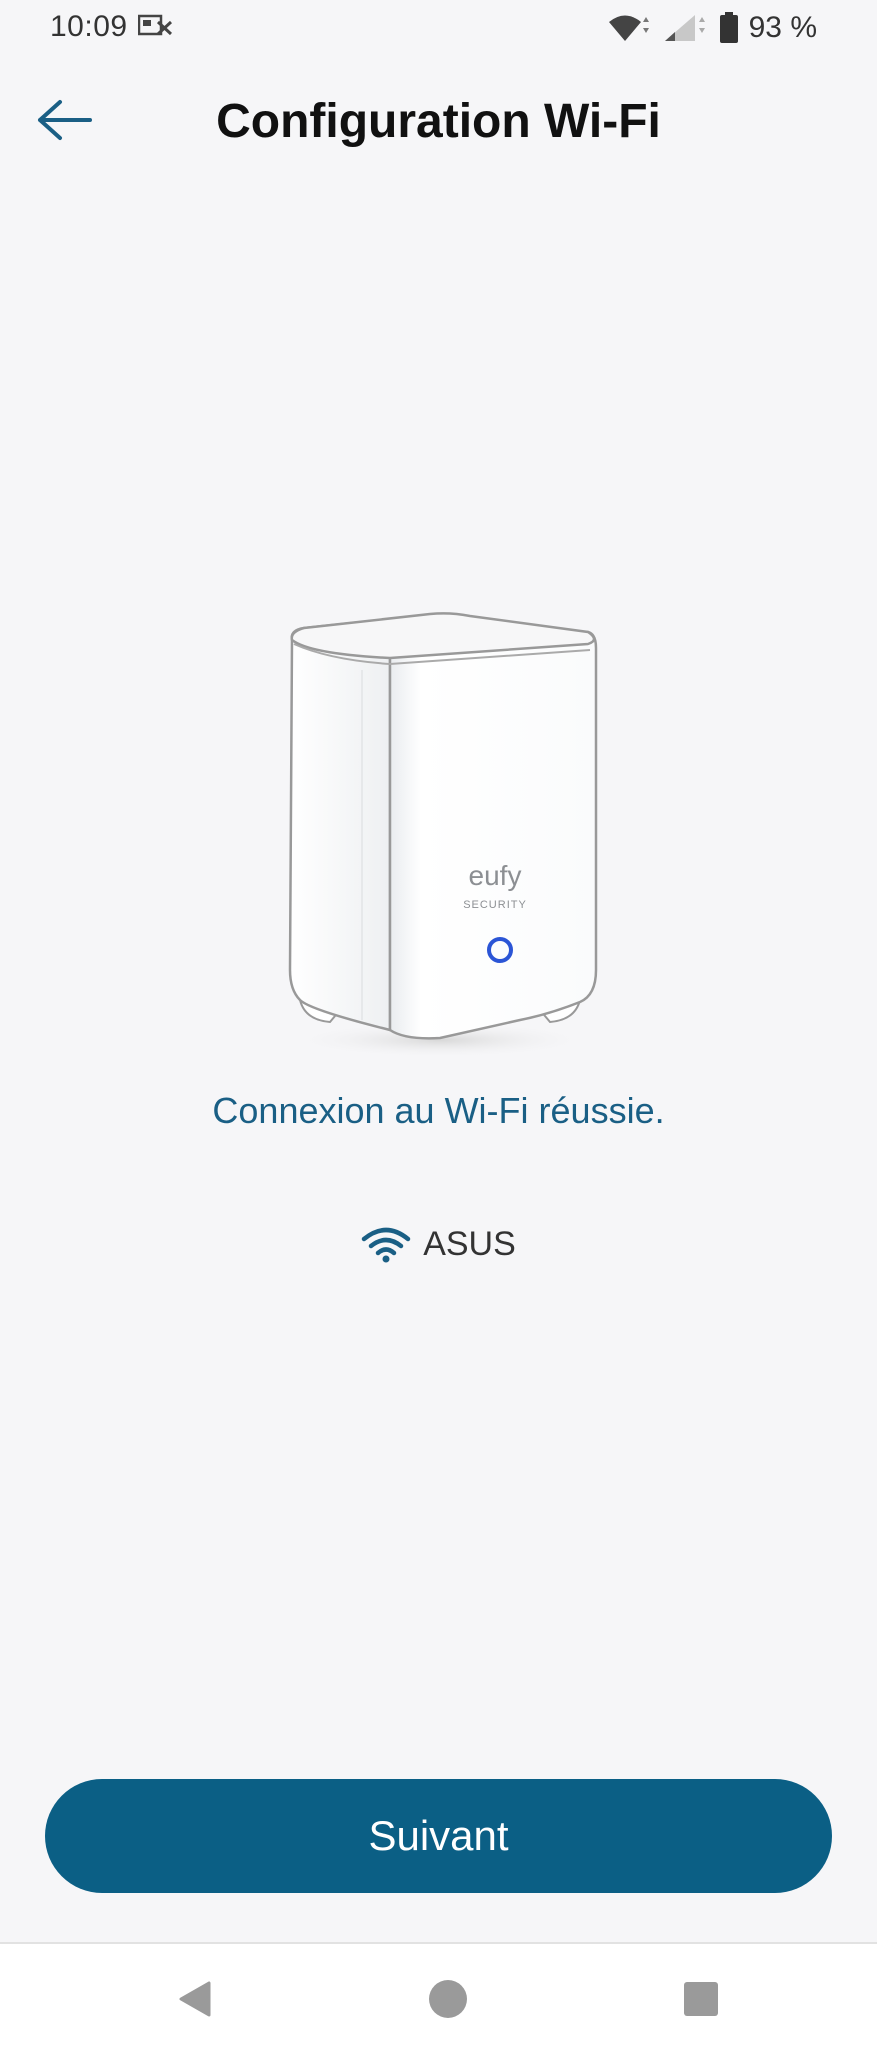 The height and width of the screenshot is (2048, 877). What do you see at coordinates (443, 835) in the screenshot?
I see `homebase-illustration: eufy SECURITY` at bounding box center [443, 835].